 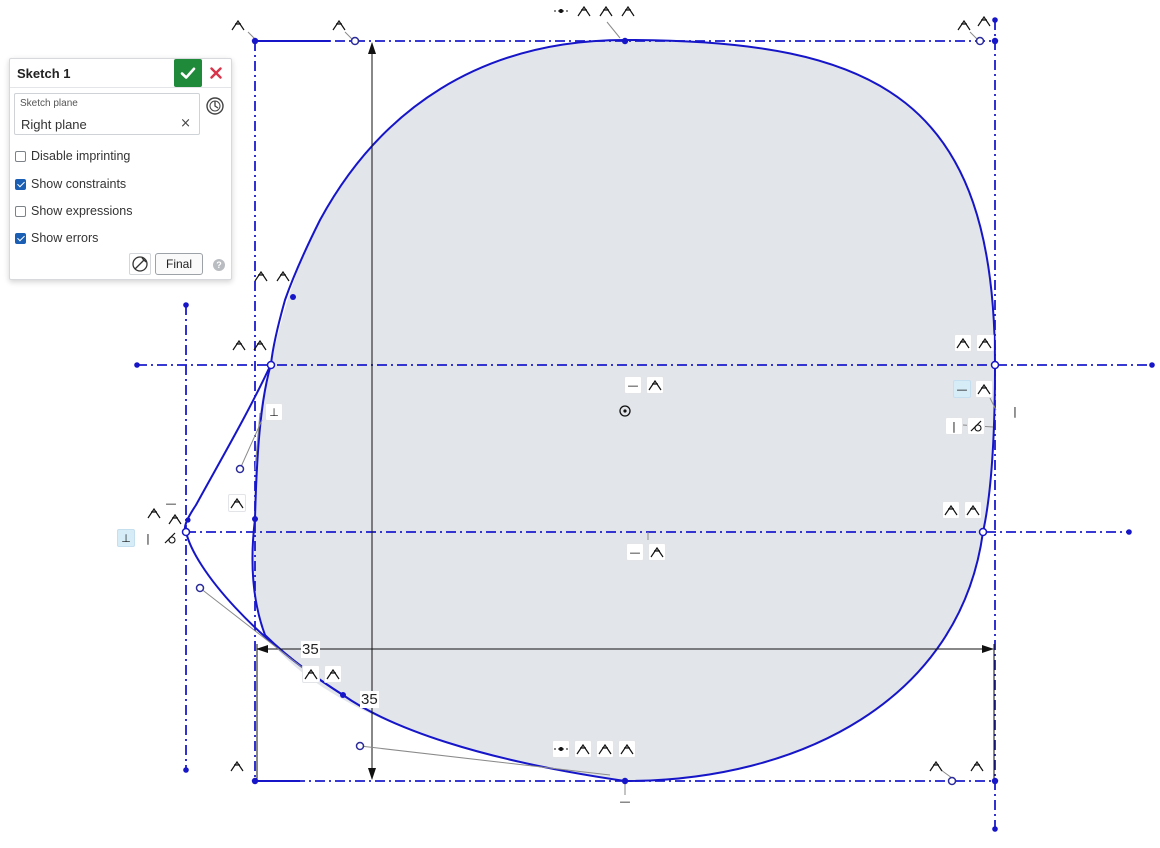 I want to click on sketch-tool-icon, so click(x=140, y=264).